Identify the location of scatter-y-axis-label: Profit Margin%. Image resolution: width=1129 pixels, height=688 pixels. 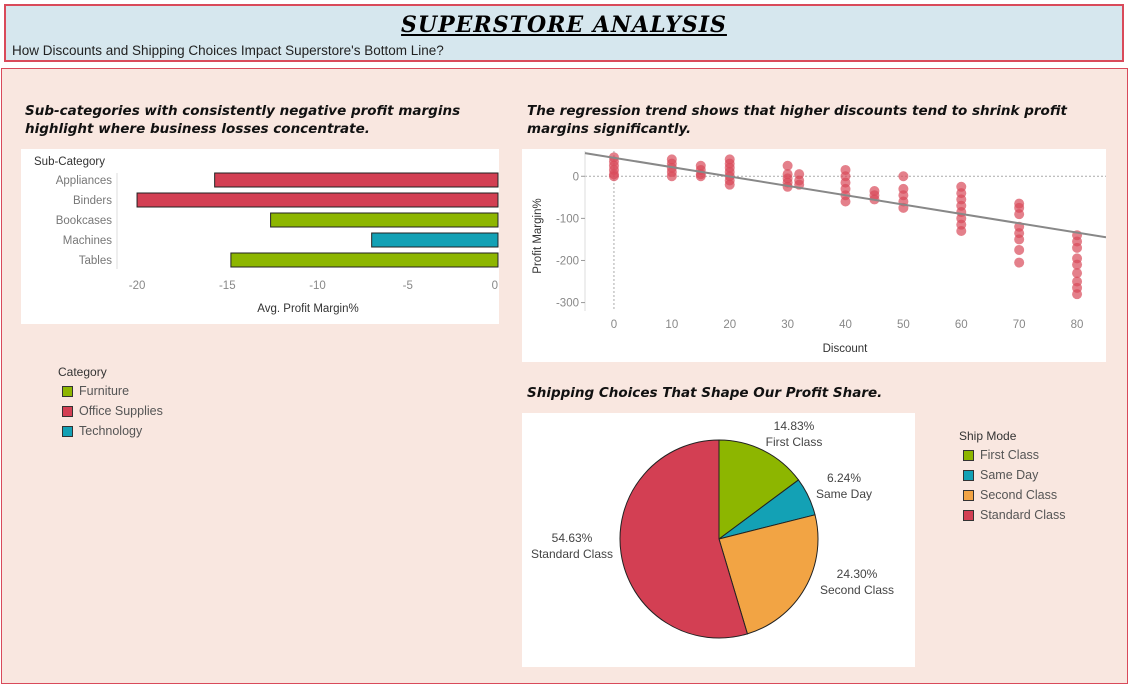
(538, 235).